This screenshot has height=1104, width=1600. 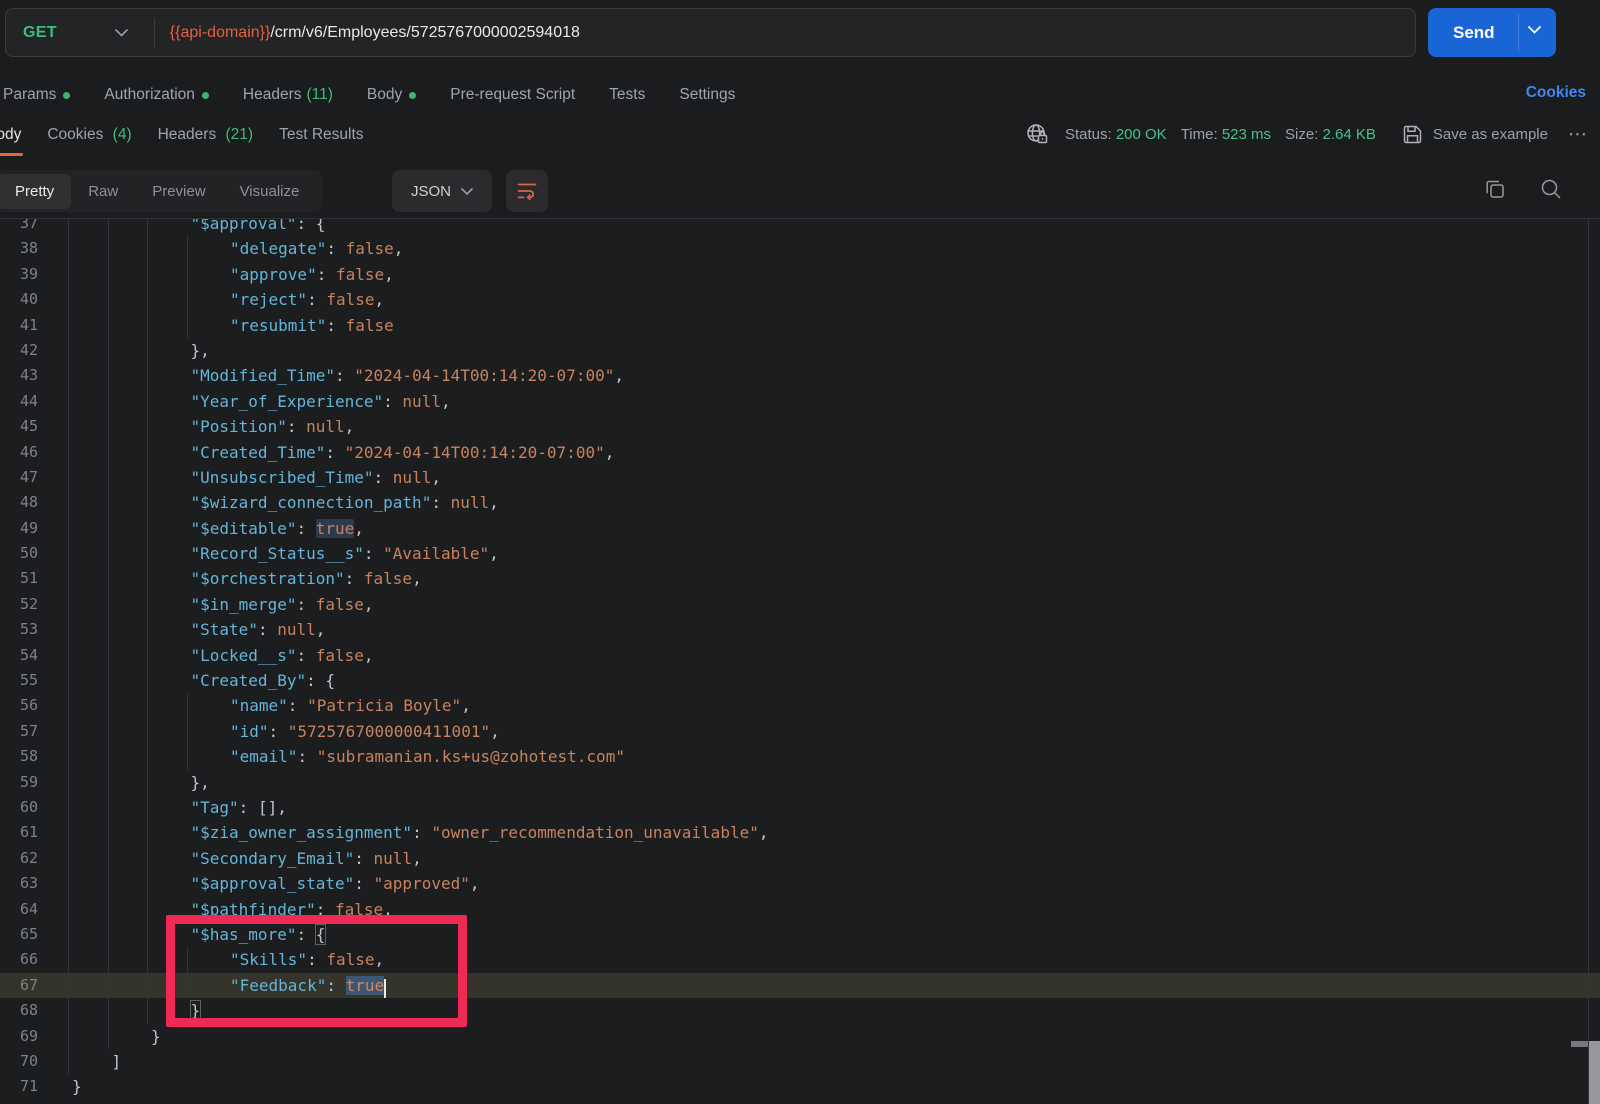 I want to click on send-button: Send, so click(x=1492, y=32).